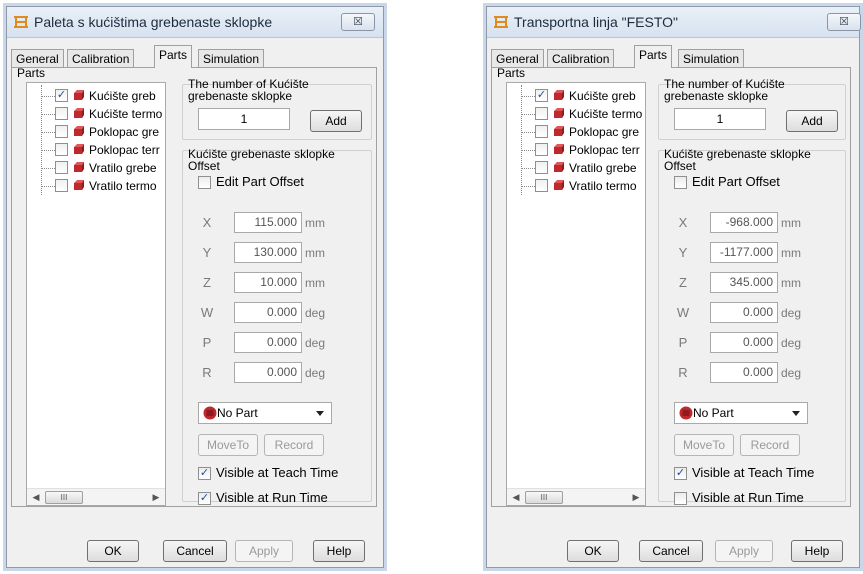 Image resolution: width=863 pixels, height=574 pixels. Describe the element at coordinates (680, 498) in the screenshot. I see `visible-run-checkbox` at that location.